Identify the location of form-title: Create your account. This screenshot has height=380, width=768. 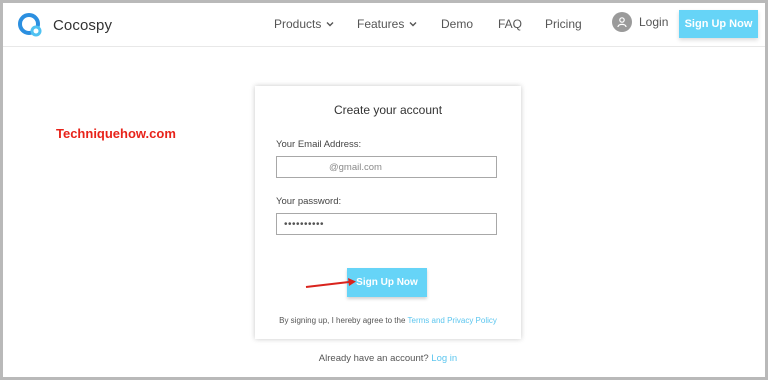
(388, 110).